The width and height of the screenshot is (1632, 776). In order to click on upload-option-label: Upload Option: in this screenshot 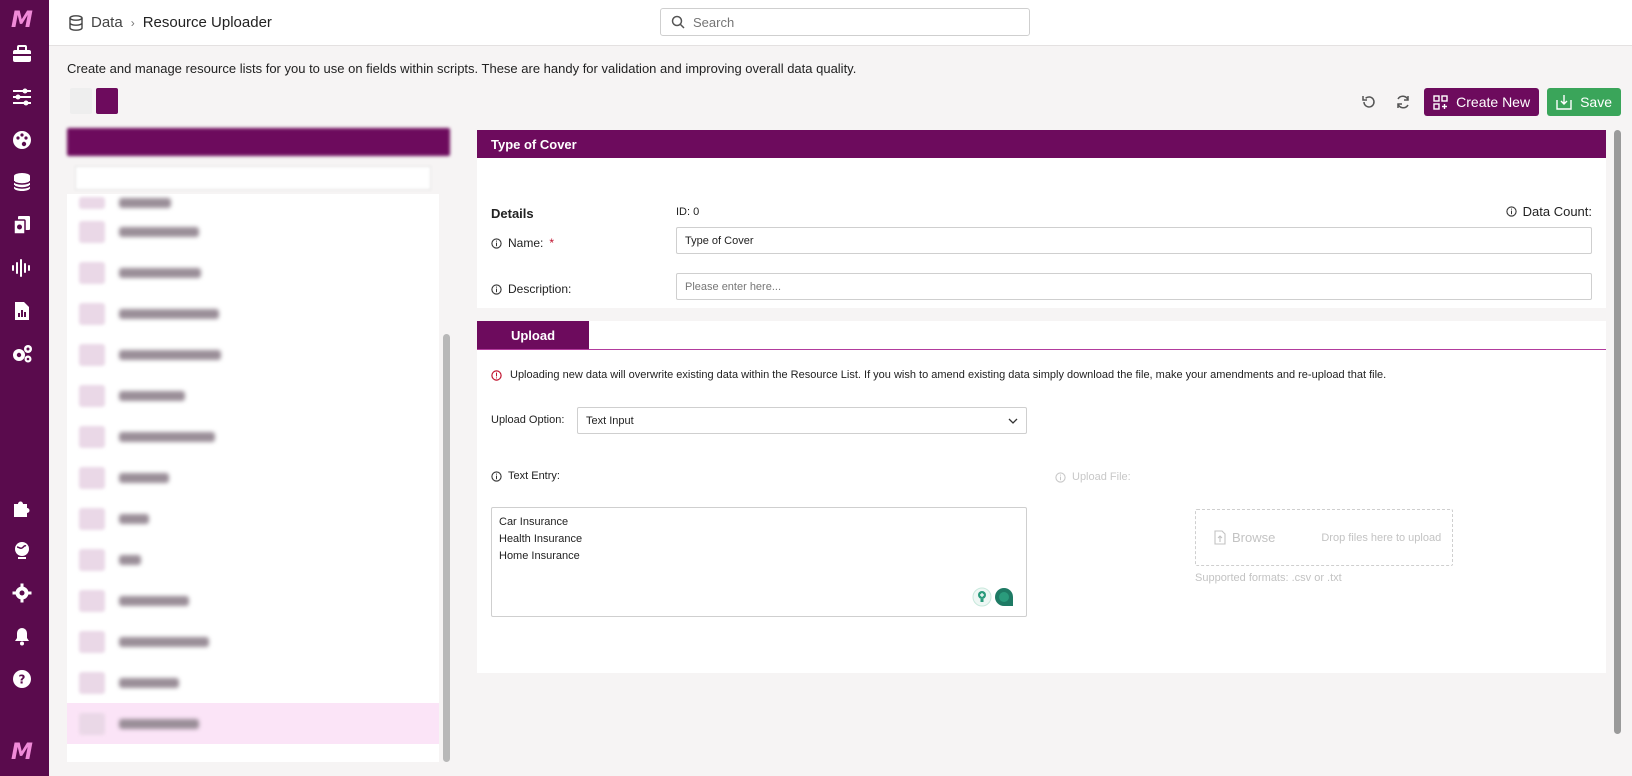, I will do `click(528, 420)`.